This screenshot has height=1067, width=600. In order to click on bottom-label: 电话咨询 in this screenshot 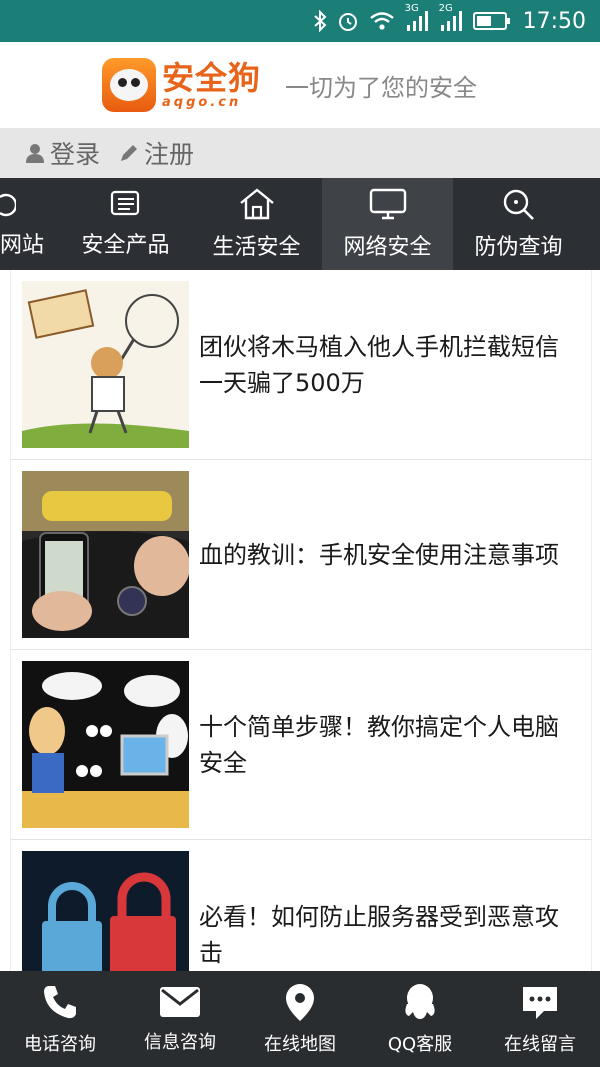, I will do `click(60, 1044)`.